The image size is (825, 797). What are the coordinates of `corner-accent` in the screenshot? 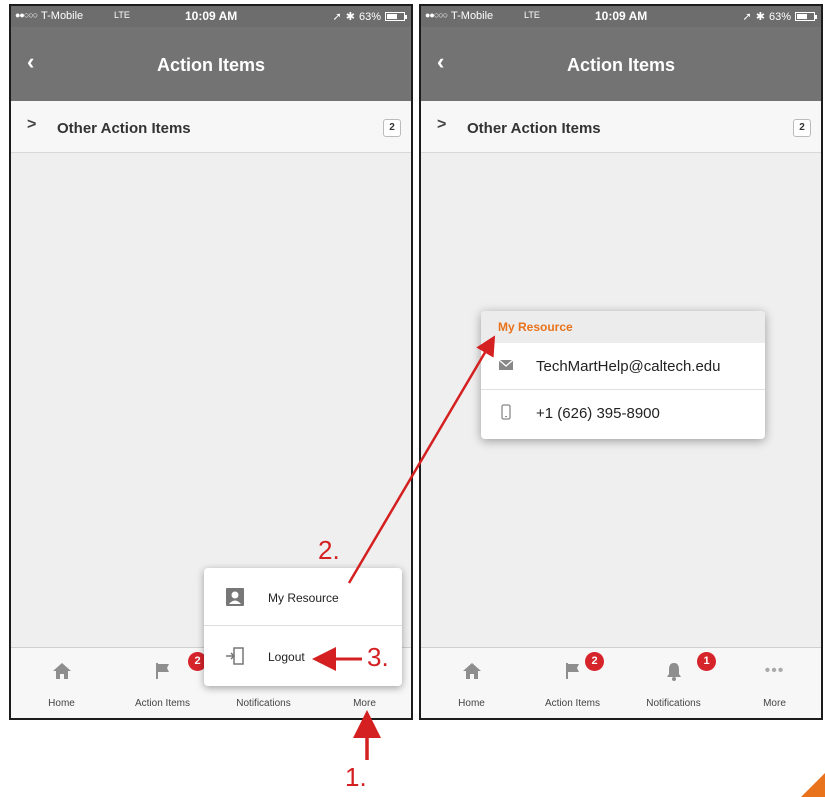 It's located at (813, 785).